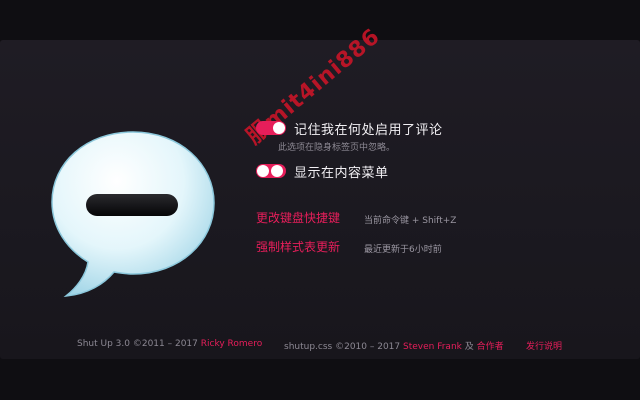 The height and width of the screenshot is (400, 640). What do you see at coordinates (137, 344) in the screenshot?
I see `app-credit-text: Shut Up 3.0 ©2011 – 2017` at bounding box center [137, 344].